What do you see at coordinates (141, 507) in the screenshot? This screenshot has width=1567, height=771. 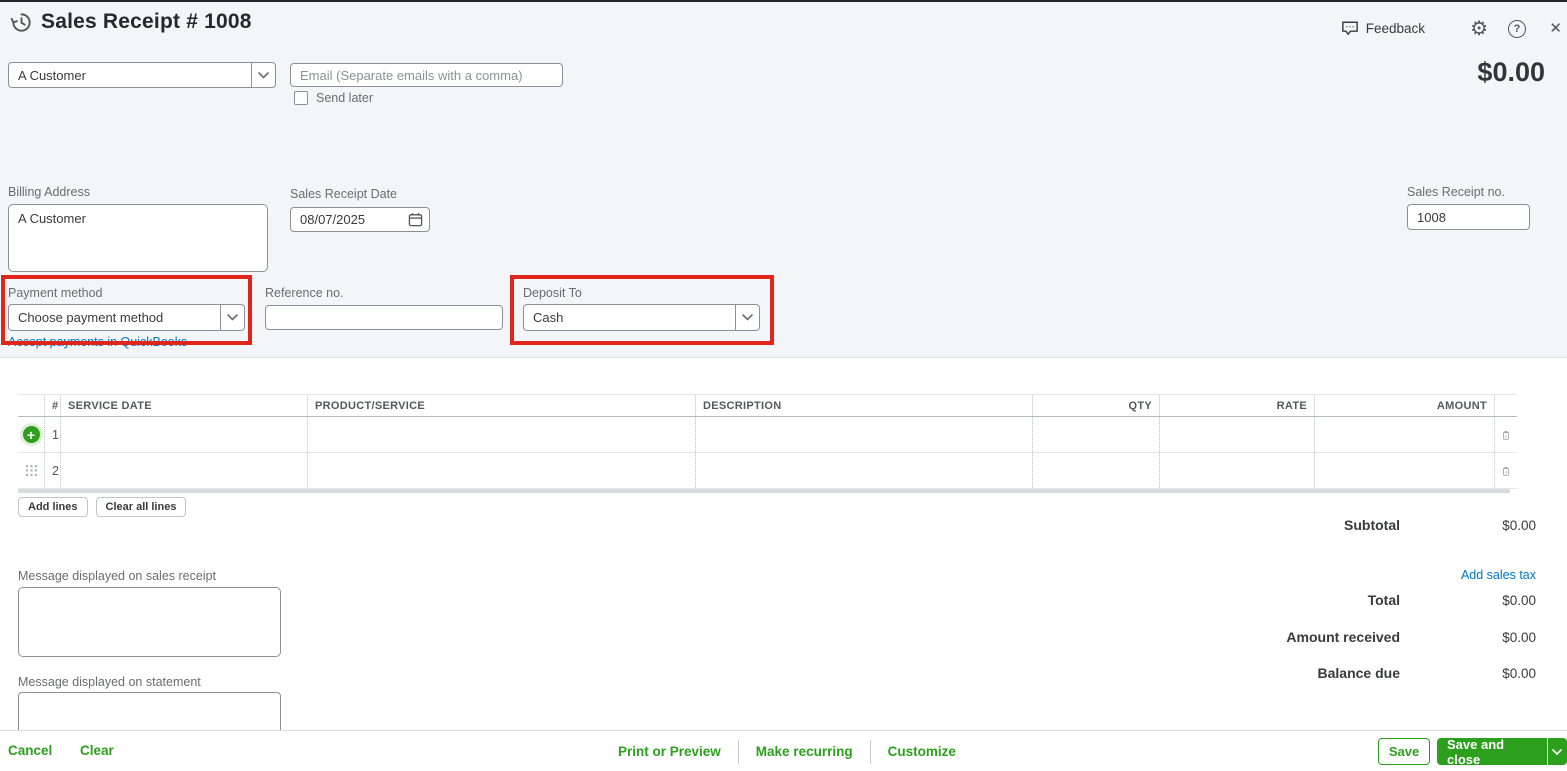 I see `clear-all-lines-button: Clear all lines` at bounding box center [141, 507].